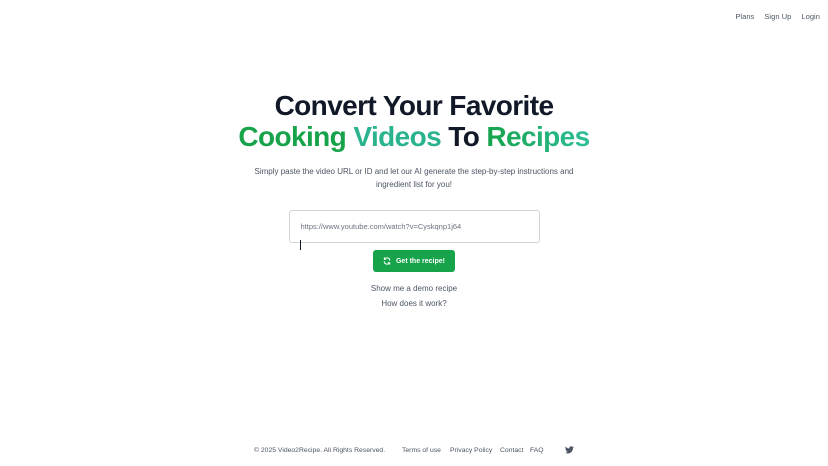  Describe the element at coordinates (537, 450) in the screenshot. I see `footer-faq-link: FAQ` at that location.